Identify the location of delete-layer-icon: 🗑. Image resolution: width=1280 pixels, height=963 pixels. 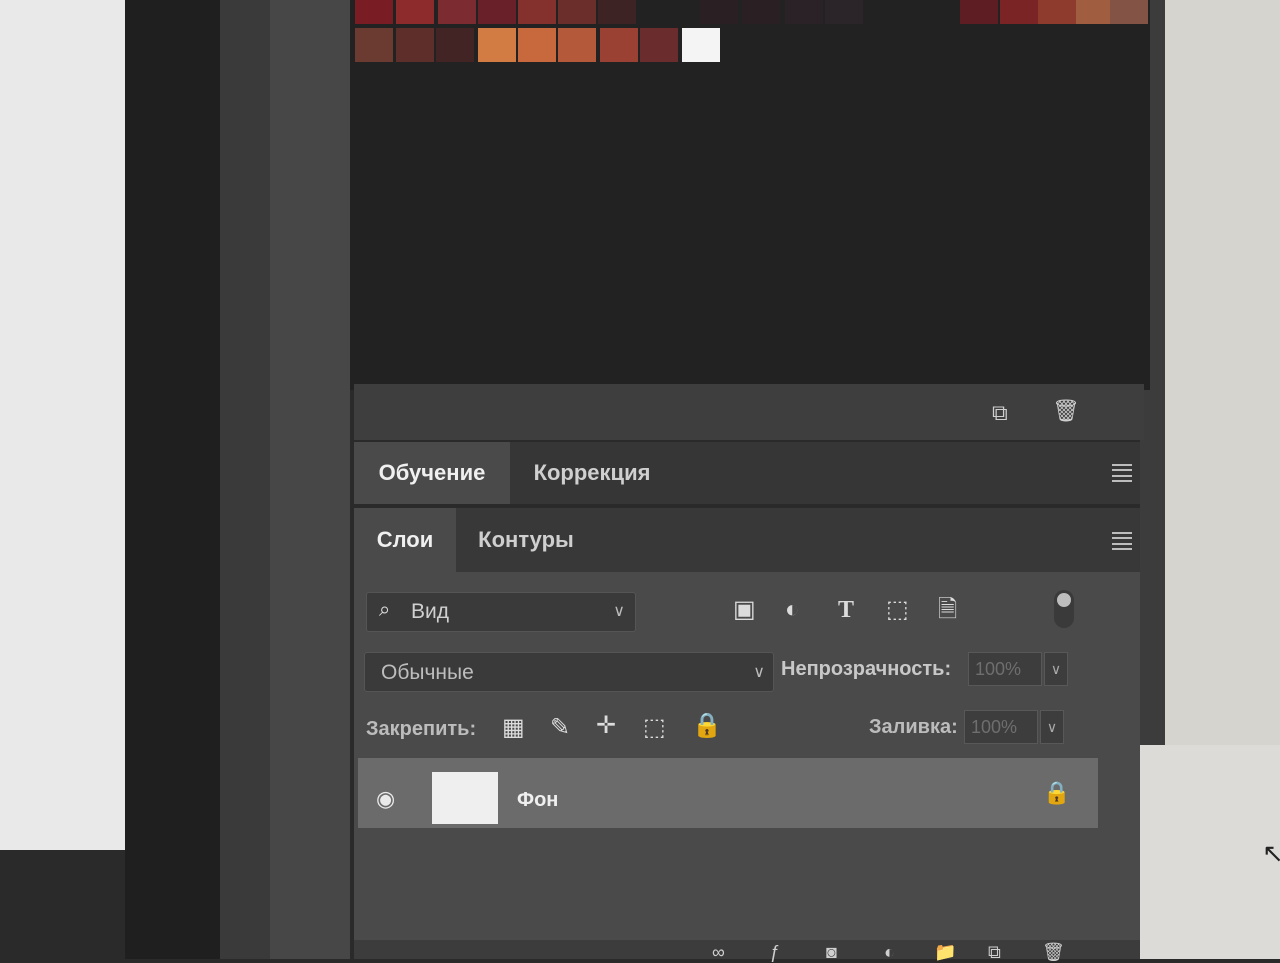
(1053, 952).